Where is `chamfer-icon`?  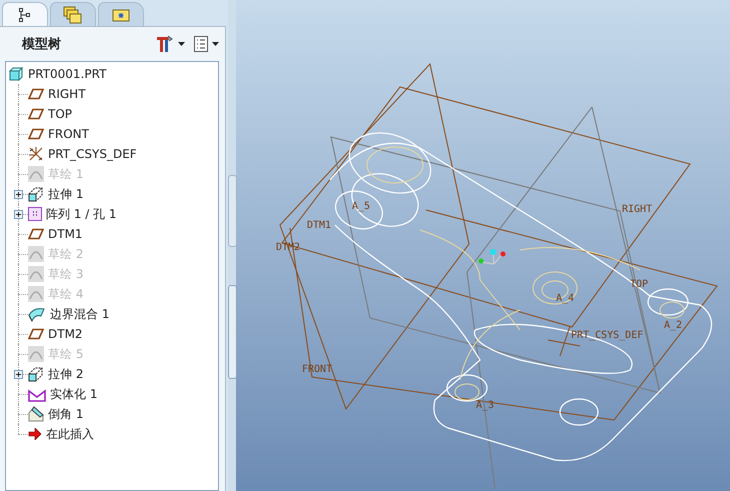
chamfer-icon is located at coordinates (36, 414).